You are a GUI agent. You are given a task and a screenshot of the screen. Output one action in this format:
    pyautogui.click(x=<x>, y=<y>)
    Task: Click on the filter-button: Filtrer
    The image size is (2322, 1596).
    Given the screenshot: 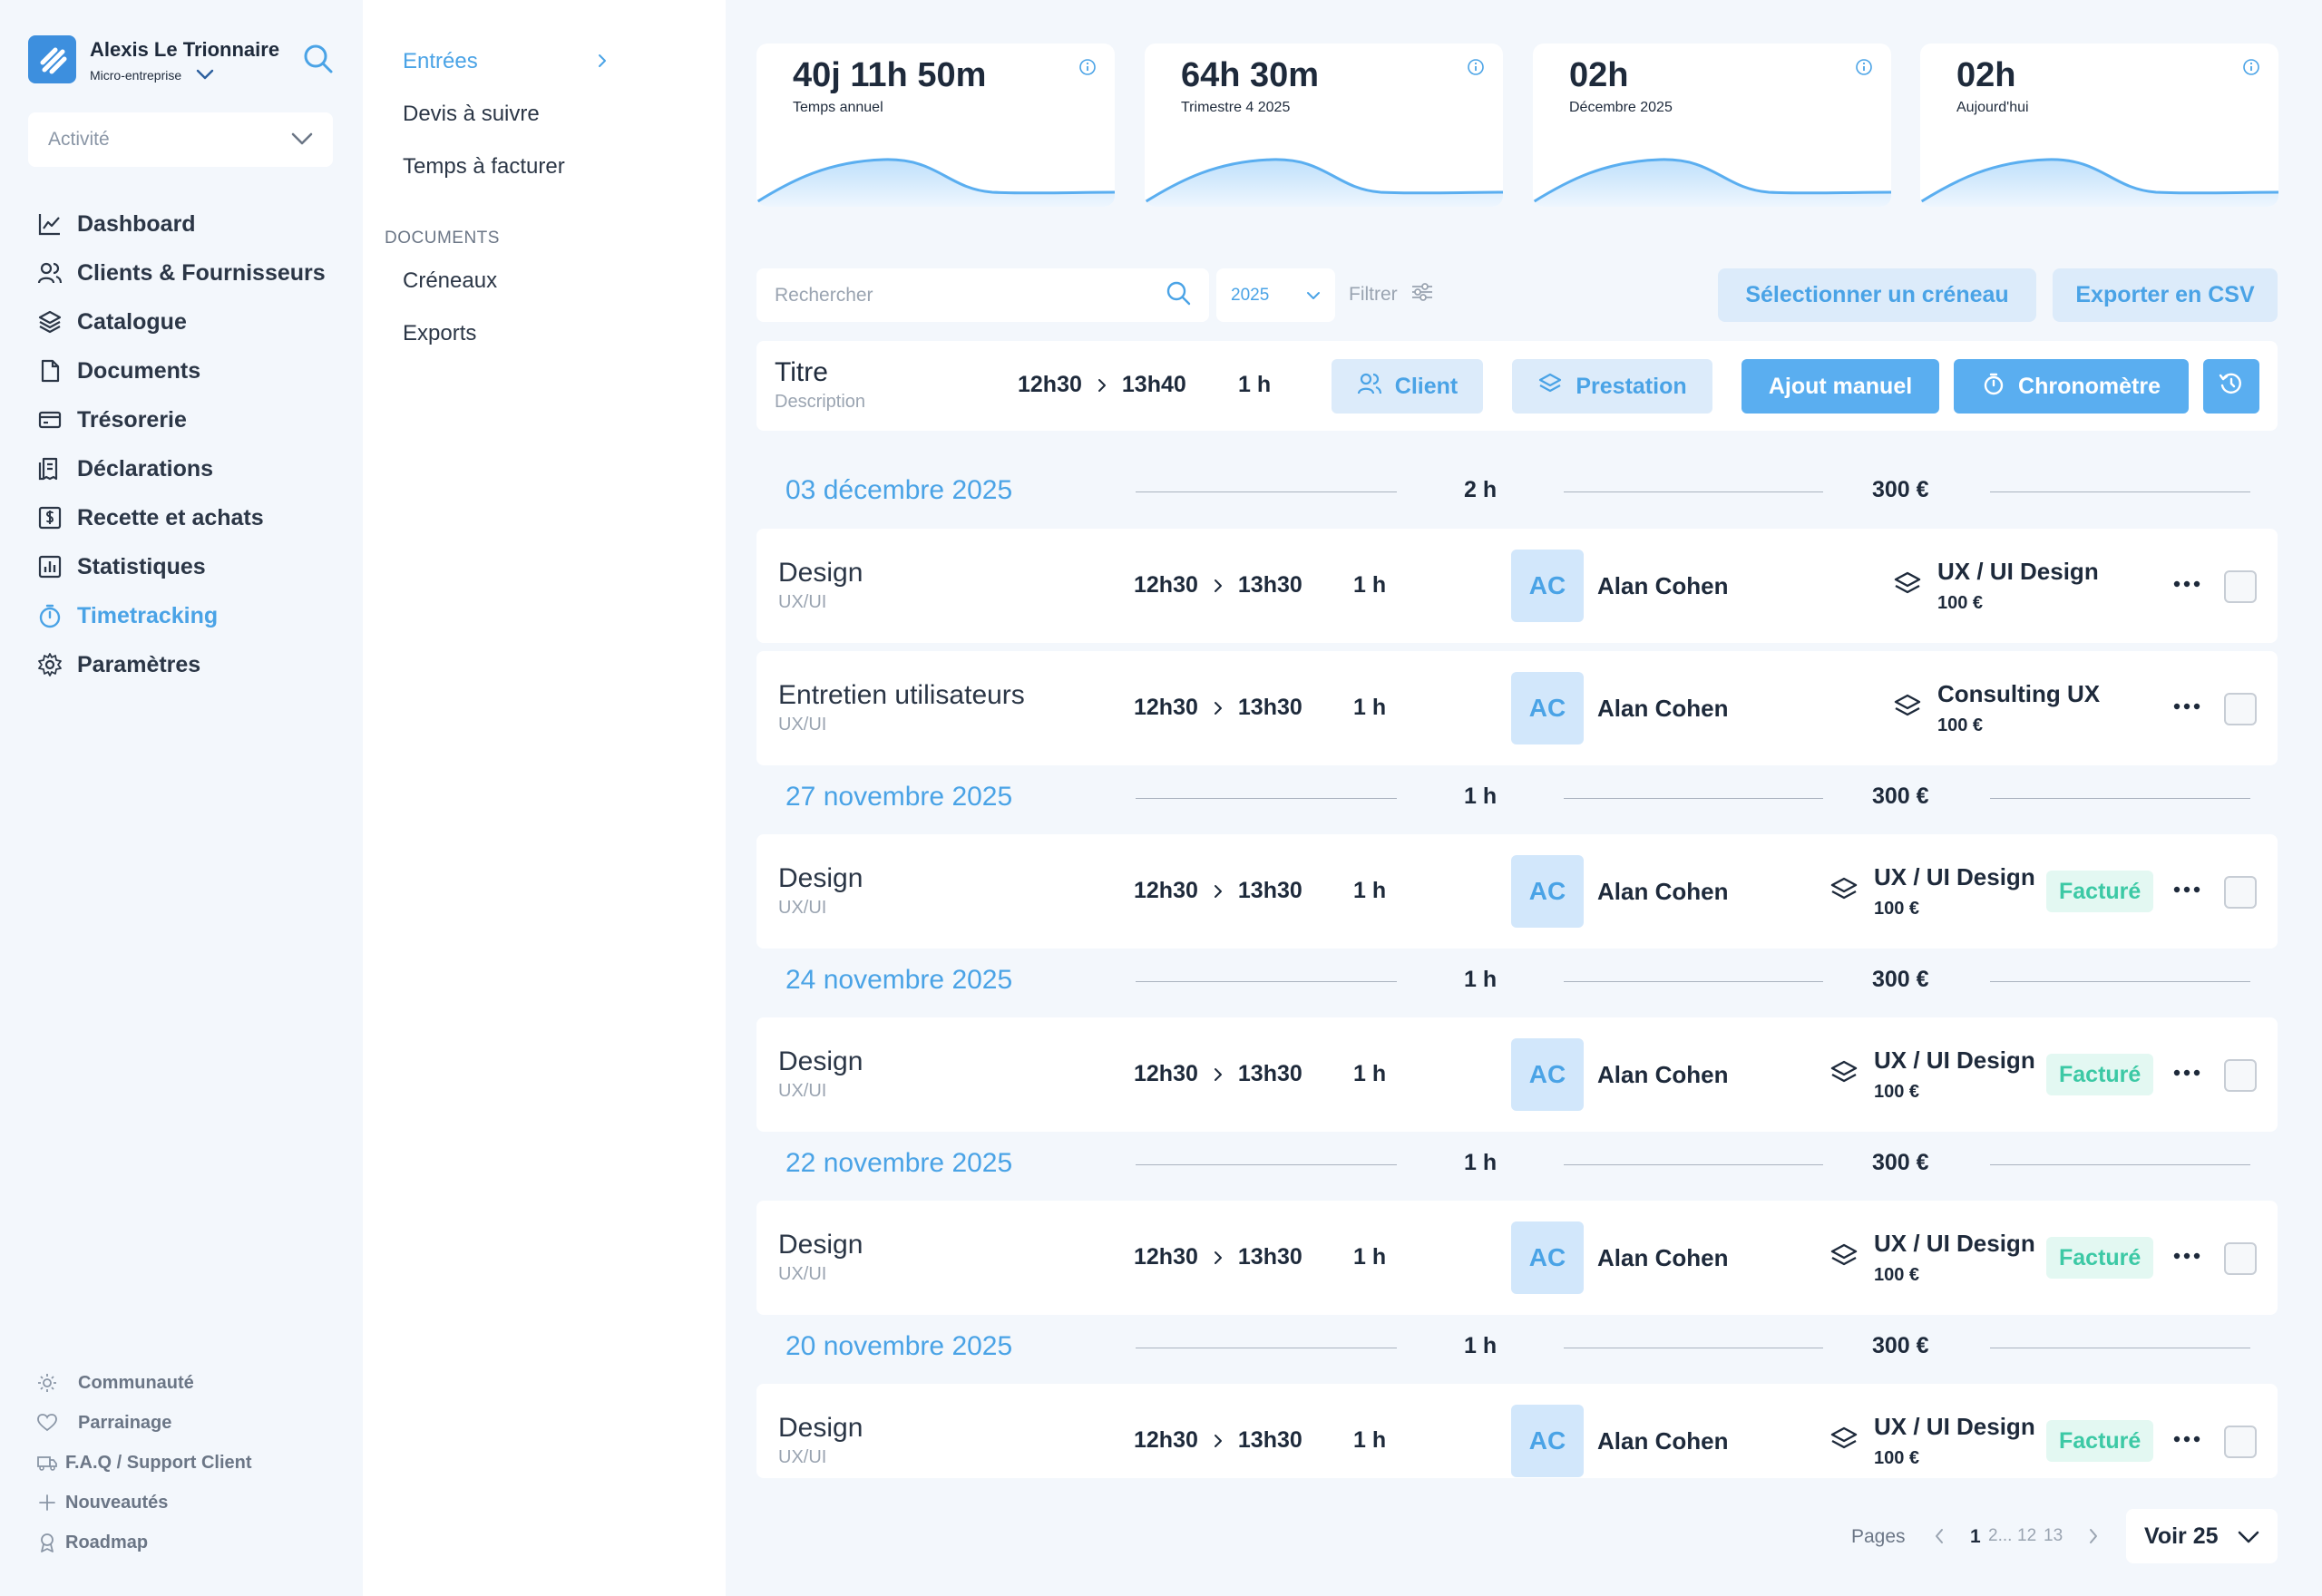 What is the action you would take?
    pyautogui.click(x=1391, y=294)
    